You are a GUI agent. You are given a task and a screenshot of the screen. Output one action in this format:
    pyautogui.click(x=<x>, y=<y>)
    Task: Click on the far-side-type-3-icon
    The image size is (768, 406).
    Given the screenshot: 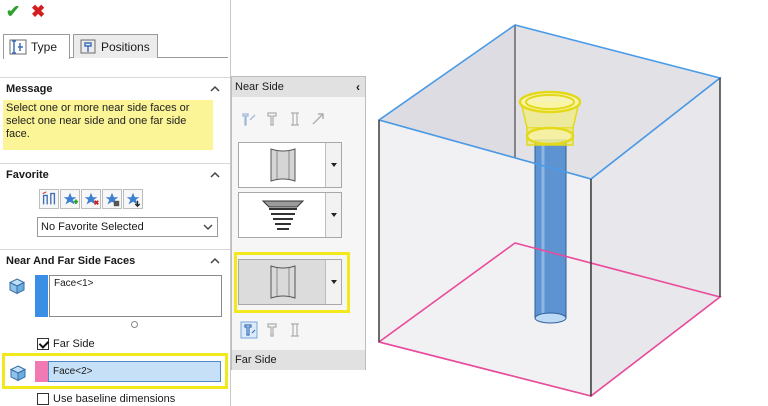 What is the action you would take?
    pyautogui.click(x=295, y=330)
    